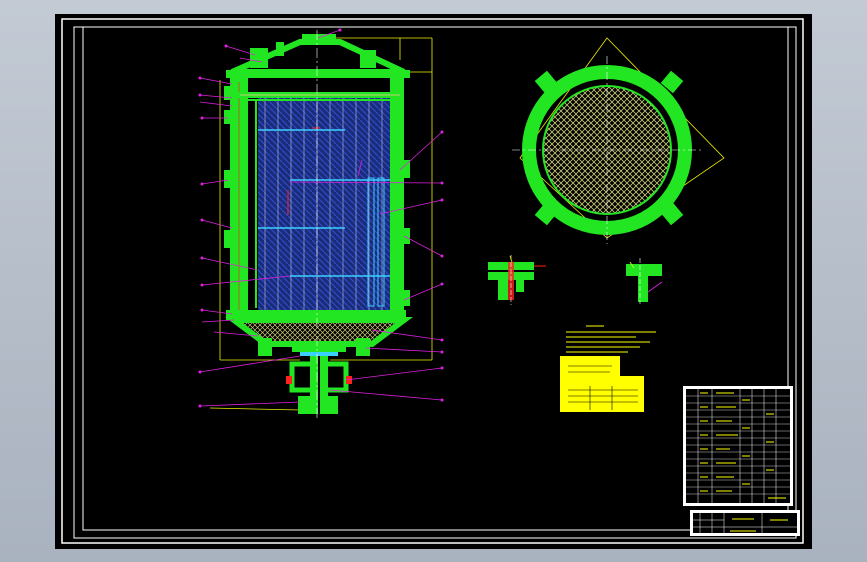 The height and width of the screenshot is (562, 867). What do you see at coordinates (738, 446) in the screenshot?
I see `parts-list` at bounding box center [738, 446].